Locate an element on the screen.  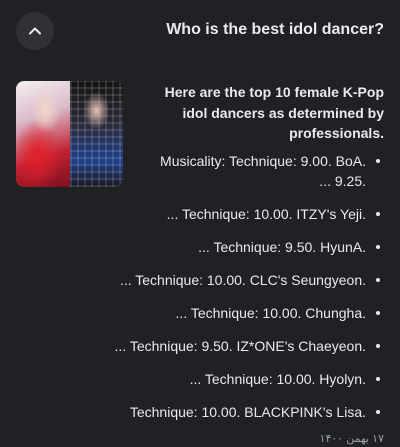
list-item: ... Technique: 10.00. ITZY's Yeji. is located at coordinates (199, 214).